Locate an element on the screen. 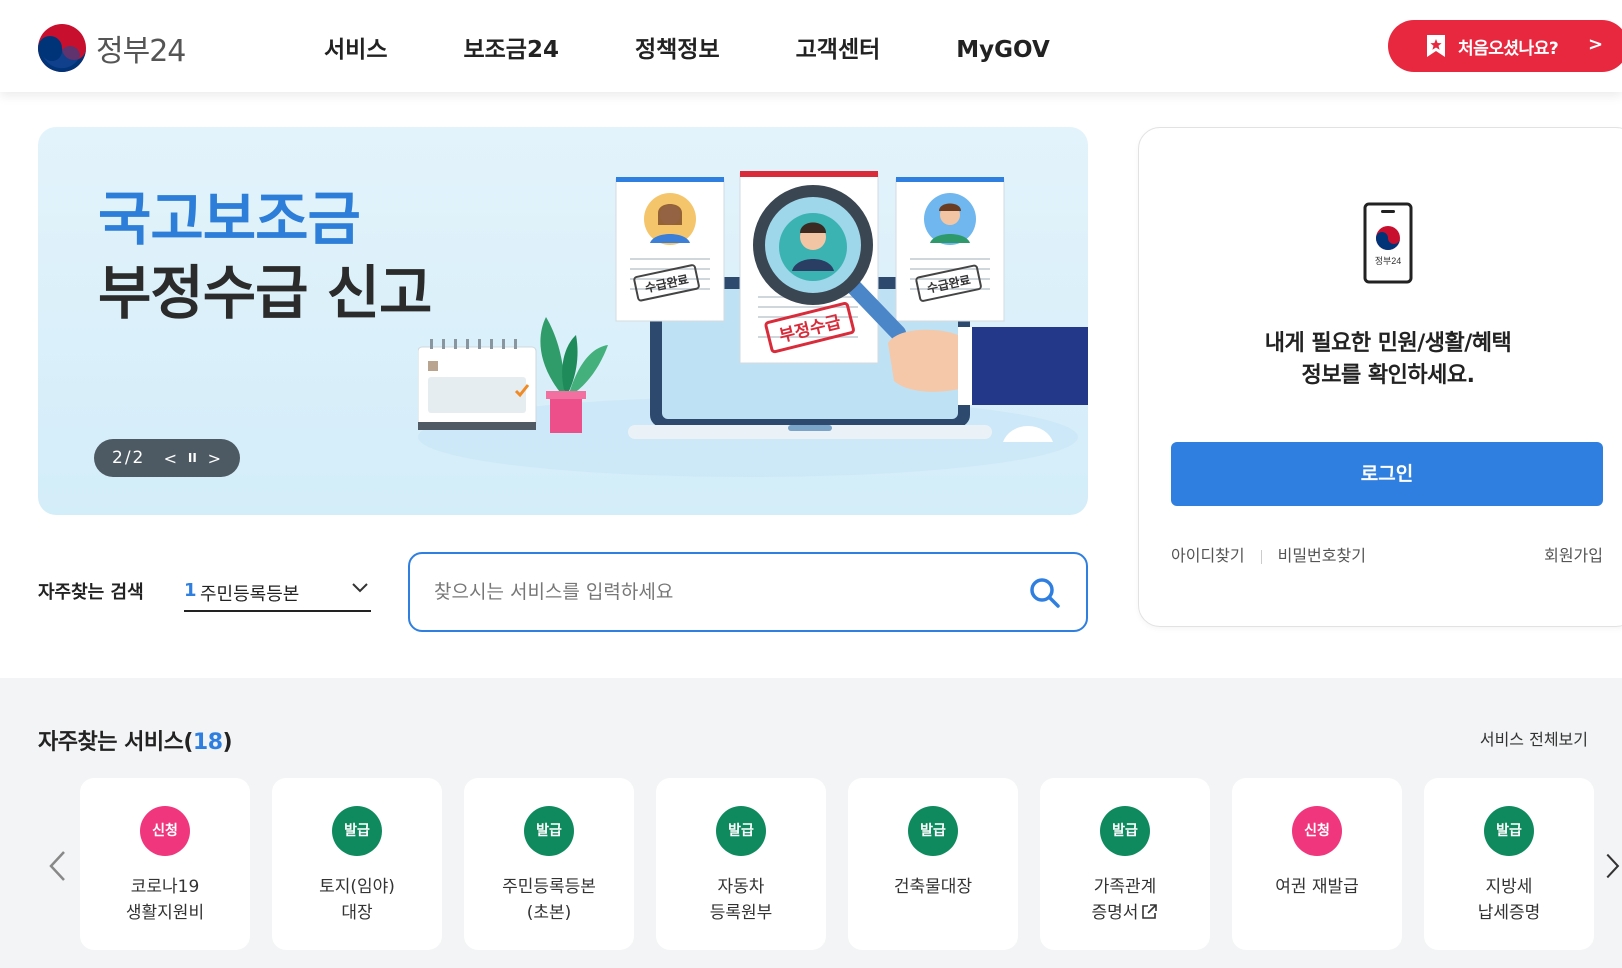  services-title-text: 자주찾는 서비스( is located at coordinates (115, 742).